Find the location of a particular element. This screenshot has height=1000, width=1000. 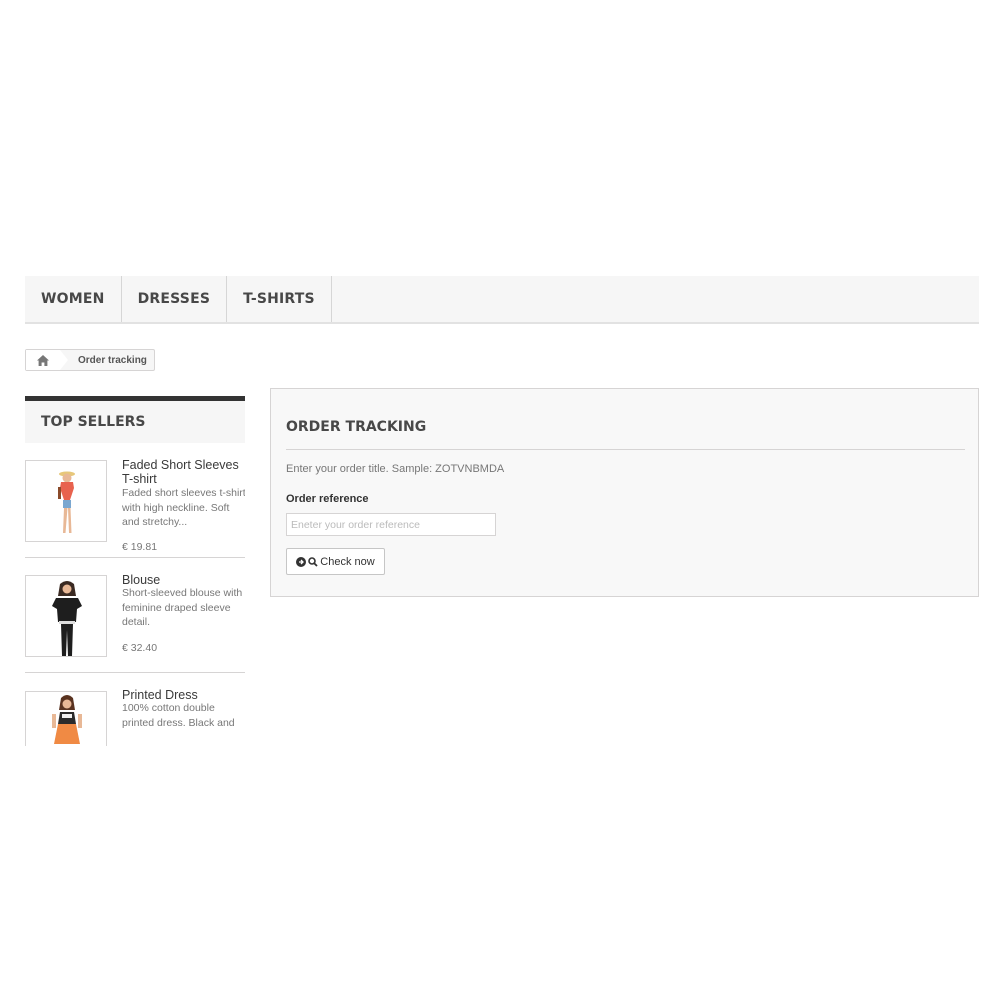

breadcrumb: Order tracking is located at coordinates (90, 360).